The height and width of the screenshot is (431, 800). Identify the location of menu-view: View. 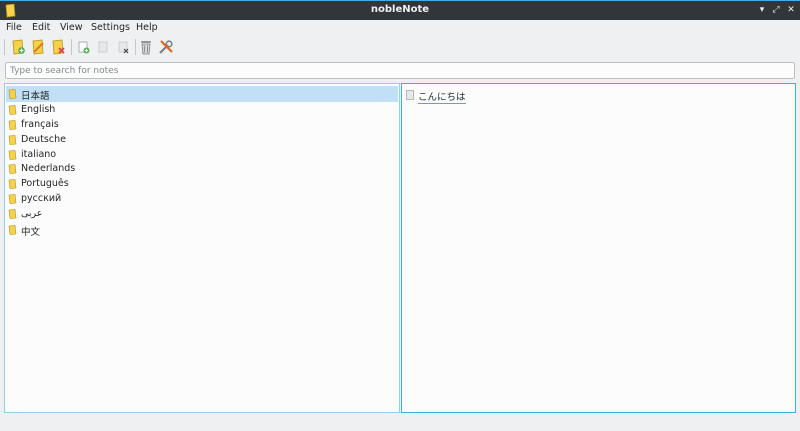
(71, 27).